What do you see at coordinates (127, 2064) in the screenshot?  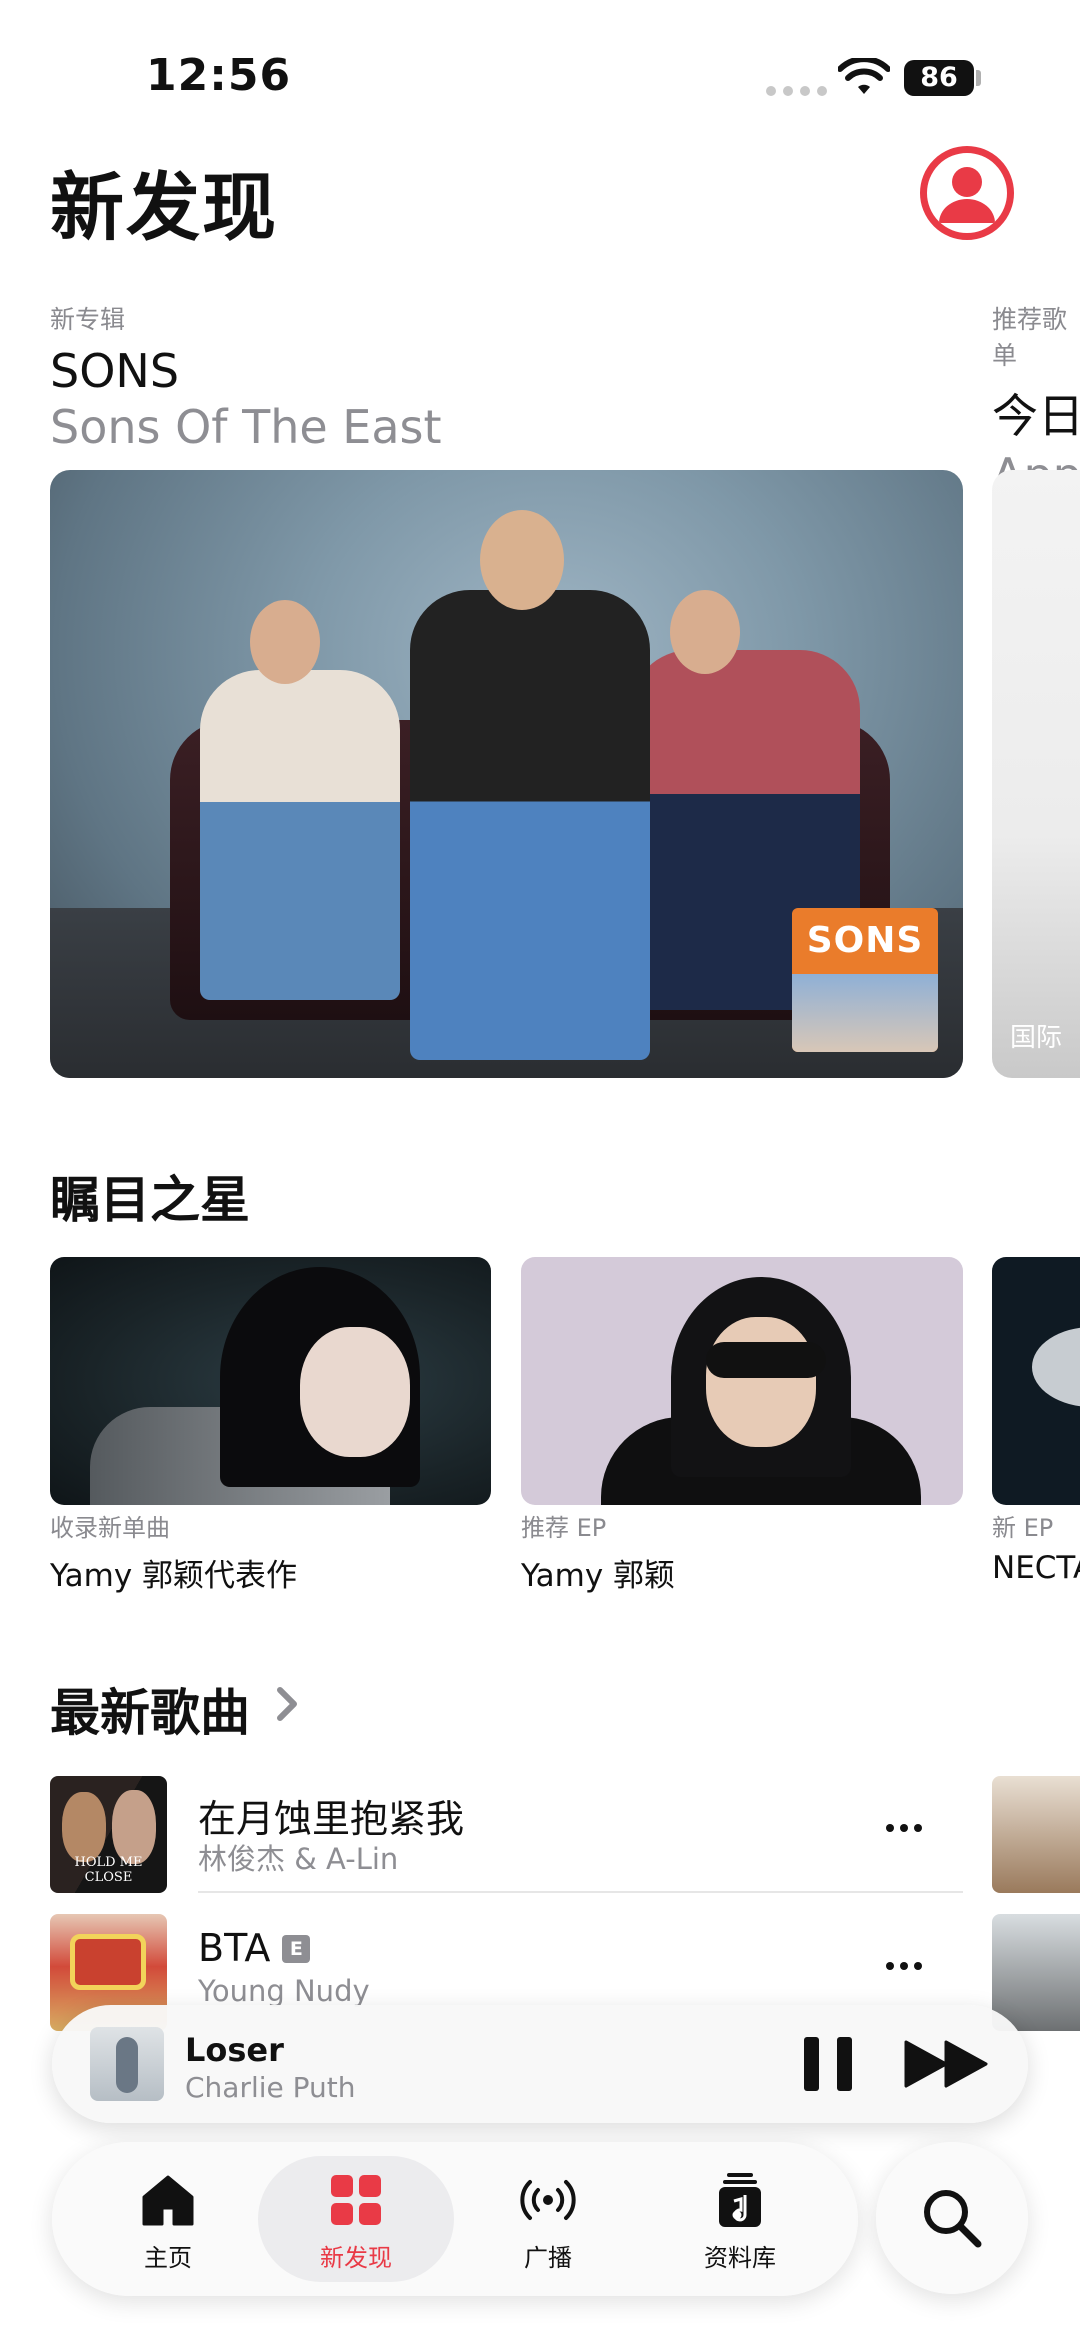 I see `now-playing-artwork` at bounding box center [127, 2064].